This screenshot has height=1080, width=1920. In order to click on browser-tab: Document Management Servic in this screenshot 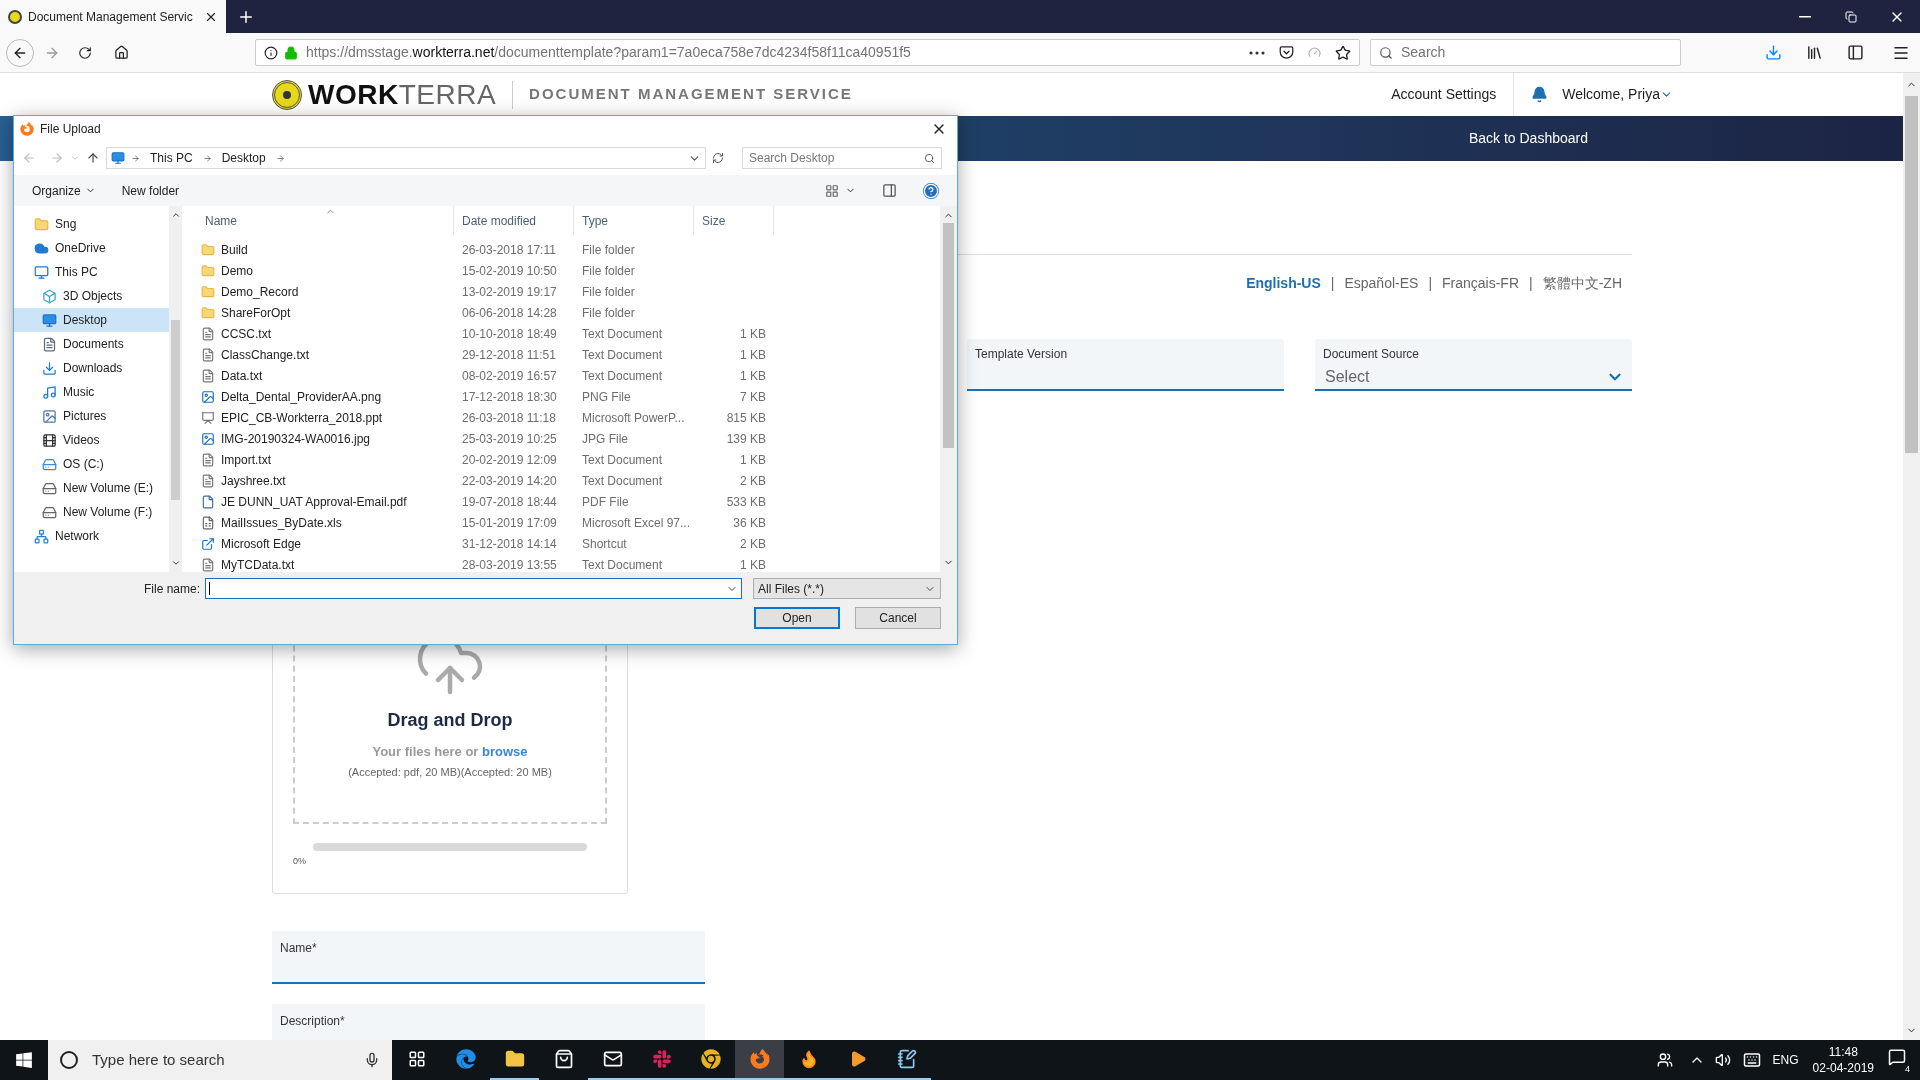, I will do `click(113, 16)`.